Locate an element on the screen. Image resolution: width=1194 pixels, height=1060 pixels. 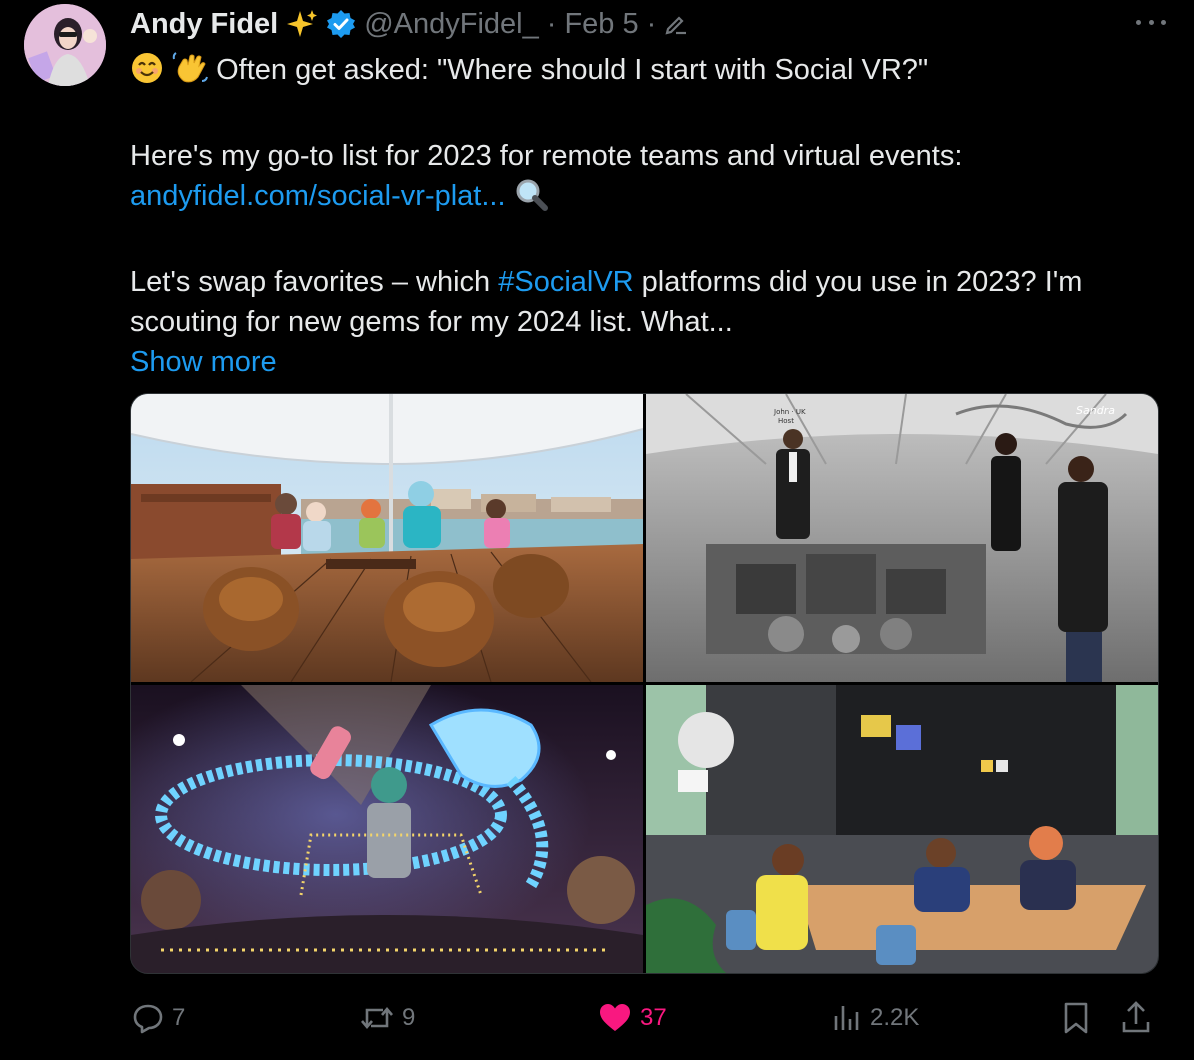
share-button is located at coordinates (1139, 1018).